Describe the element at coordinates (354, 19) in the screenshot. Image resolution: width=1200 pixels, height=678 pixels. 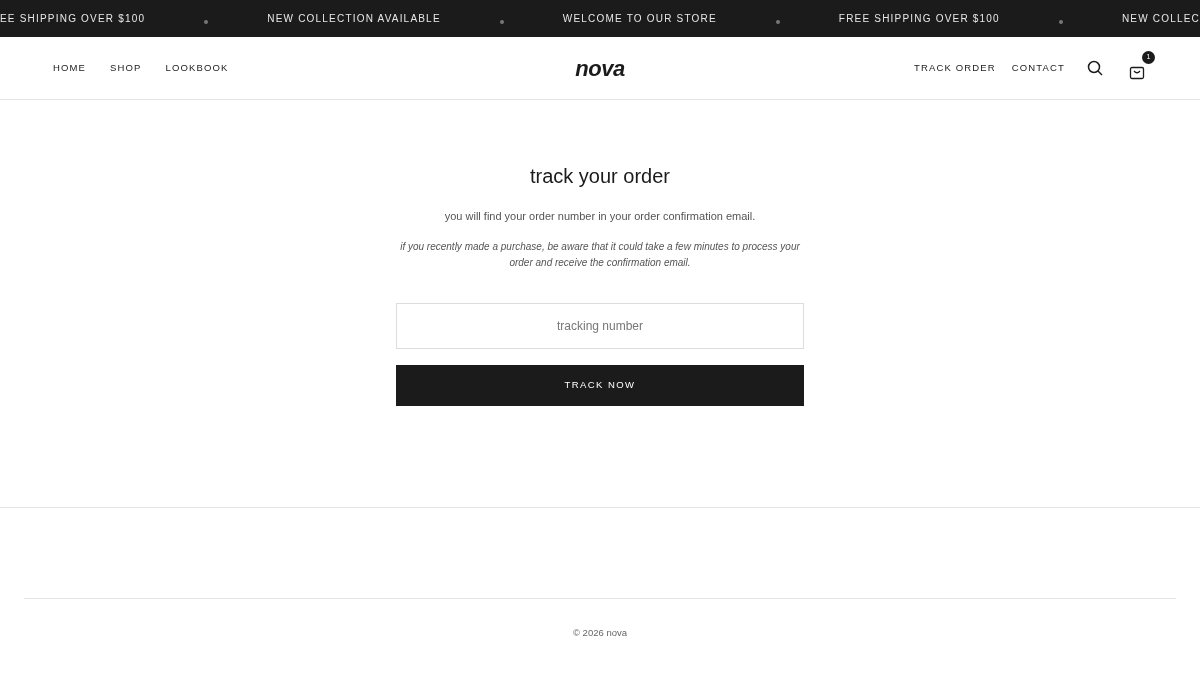
I see `announcement-text: NEW COLLECTION AVAILABLE` at that location.